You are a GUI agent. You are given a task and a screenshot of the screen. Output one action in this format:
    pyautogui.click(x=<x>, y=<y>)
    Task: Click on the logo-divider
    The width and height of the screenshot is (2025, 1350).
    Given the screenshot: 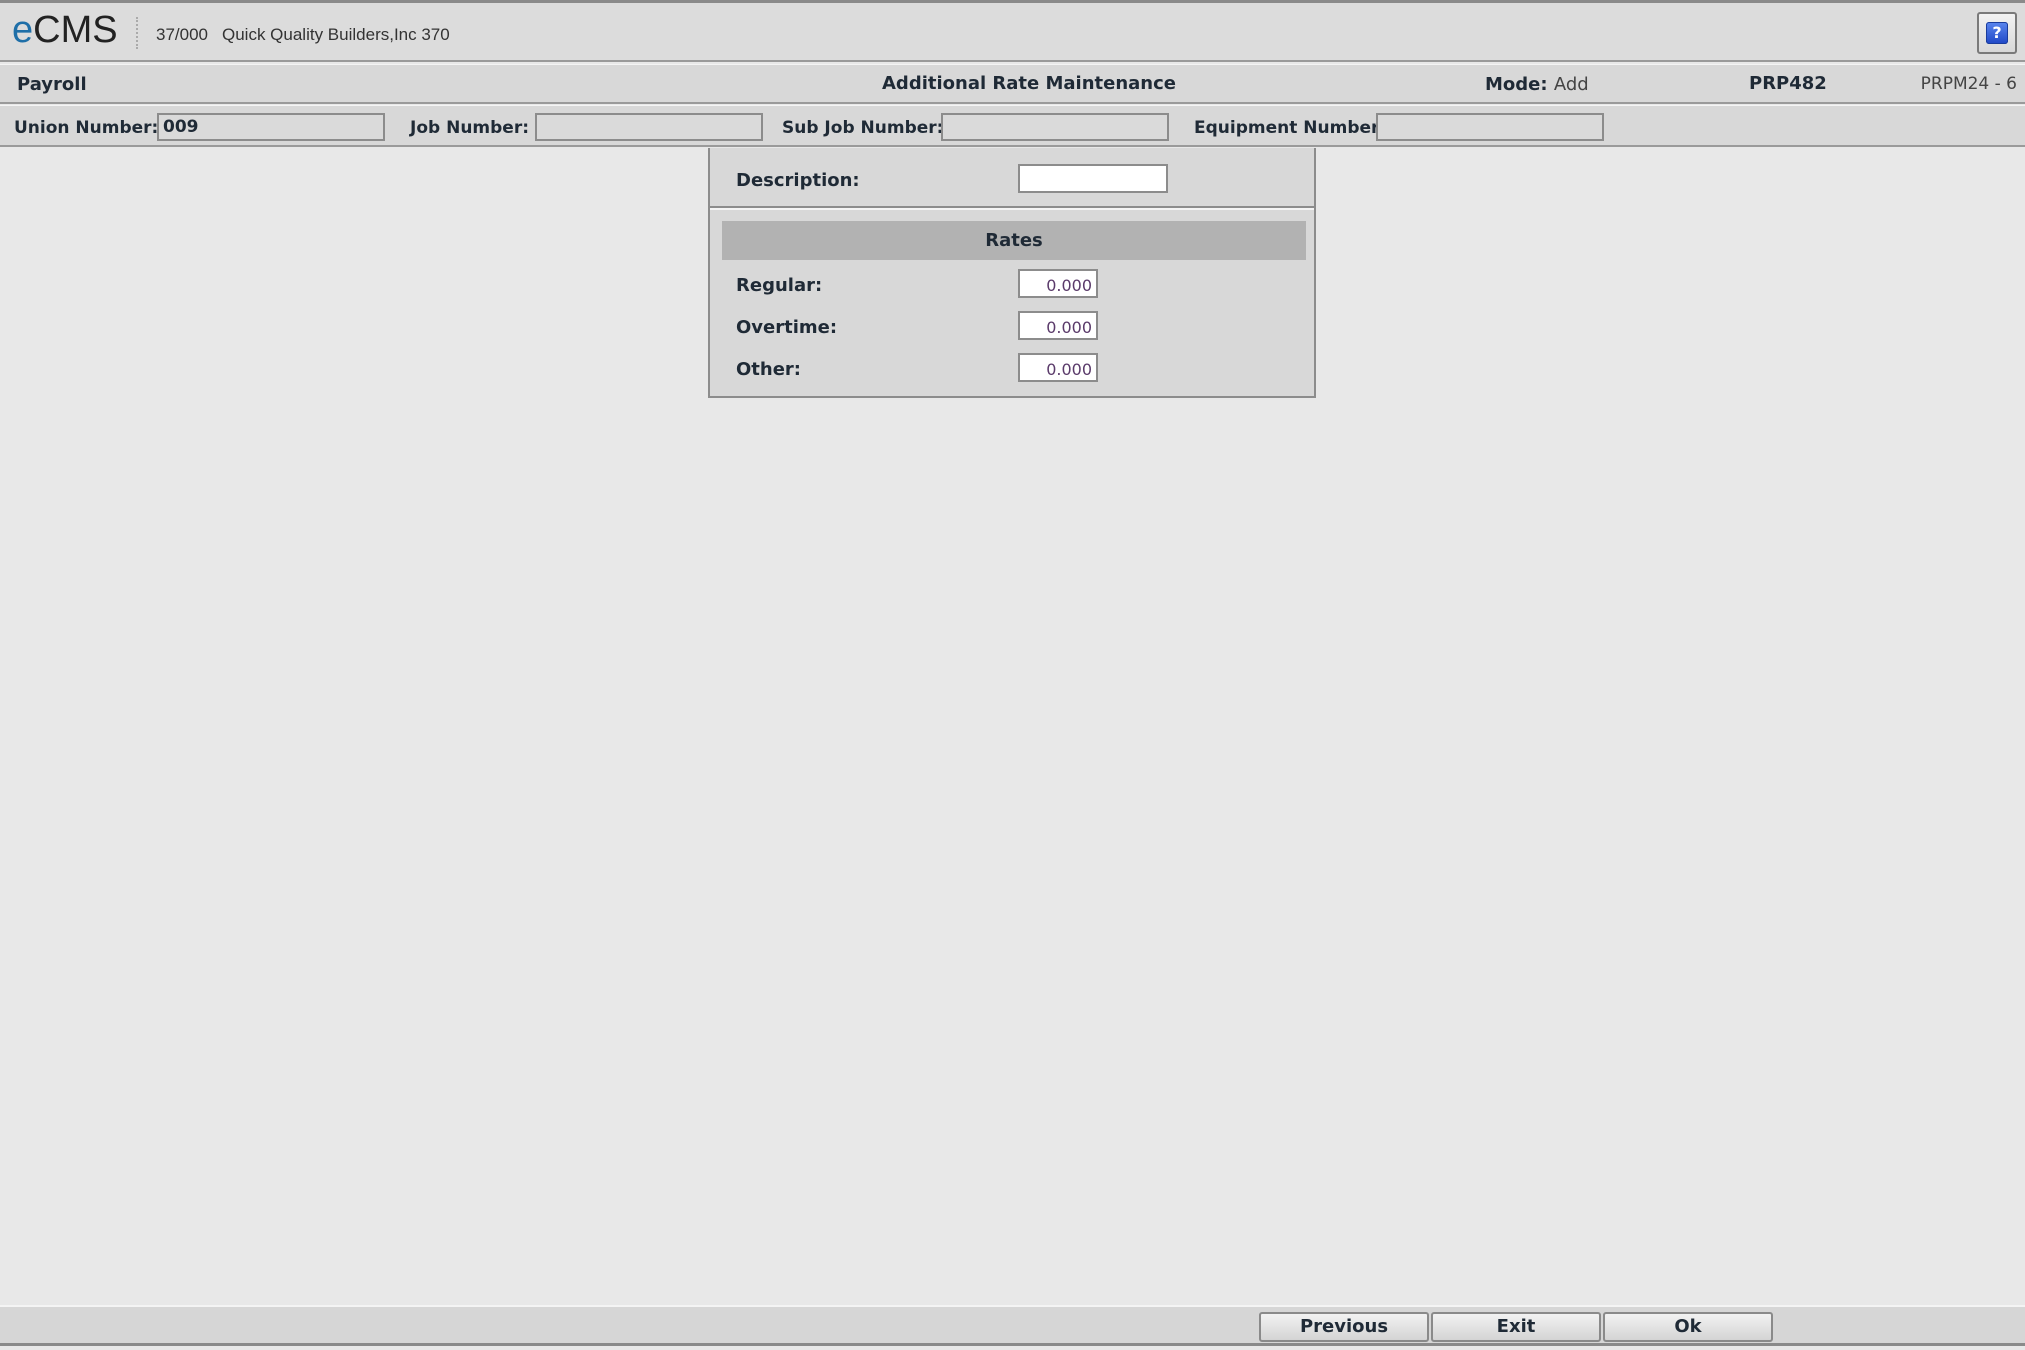 What is the action you would take?
    pyautogui.click(x=138, y=33)
    